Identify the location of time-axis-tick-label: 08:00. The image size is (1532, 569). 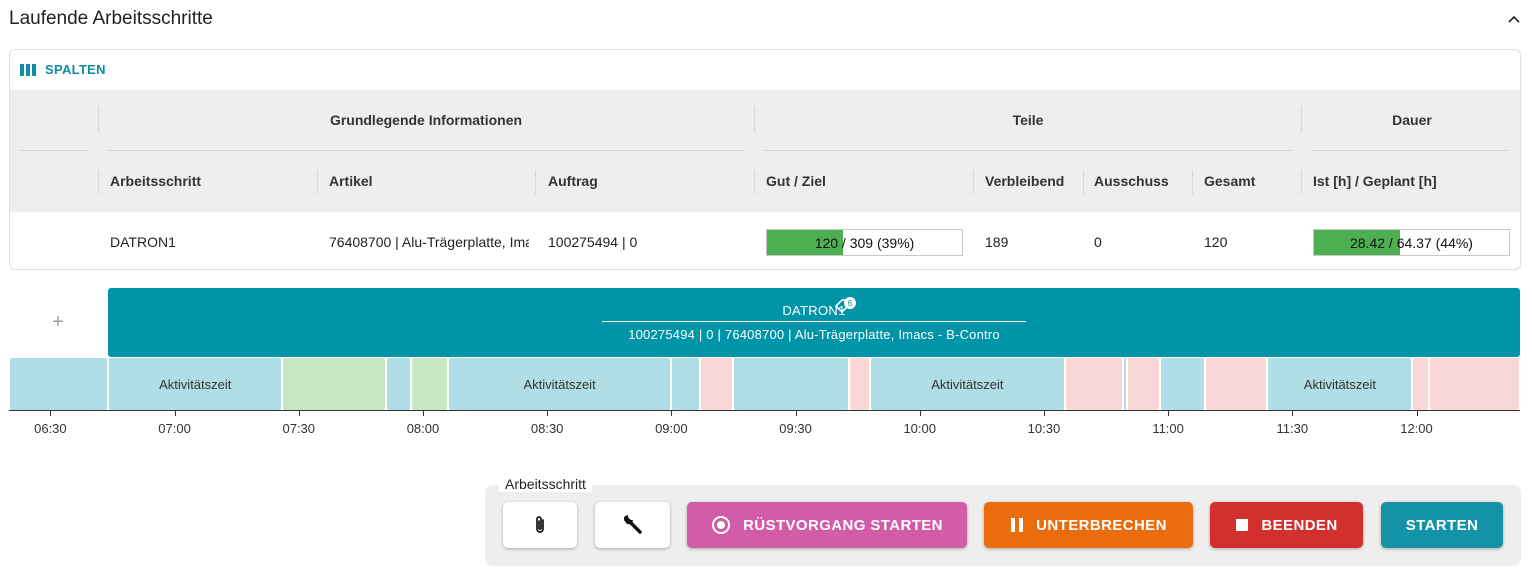
(423, 428).